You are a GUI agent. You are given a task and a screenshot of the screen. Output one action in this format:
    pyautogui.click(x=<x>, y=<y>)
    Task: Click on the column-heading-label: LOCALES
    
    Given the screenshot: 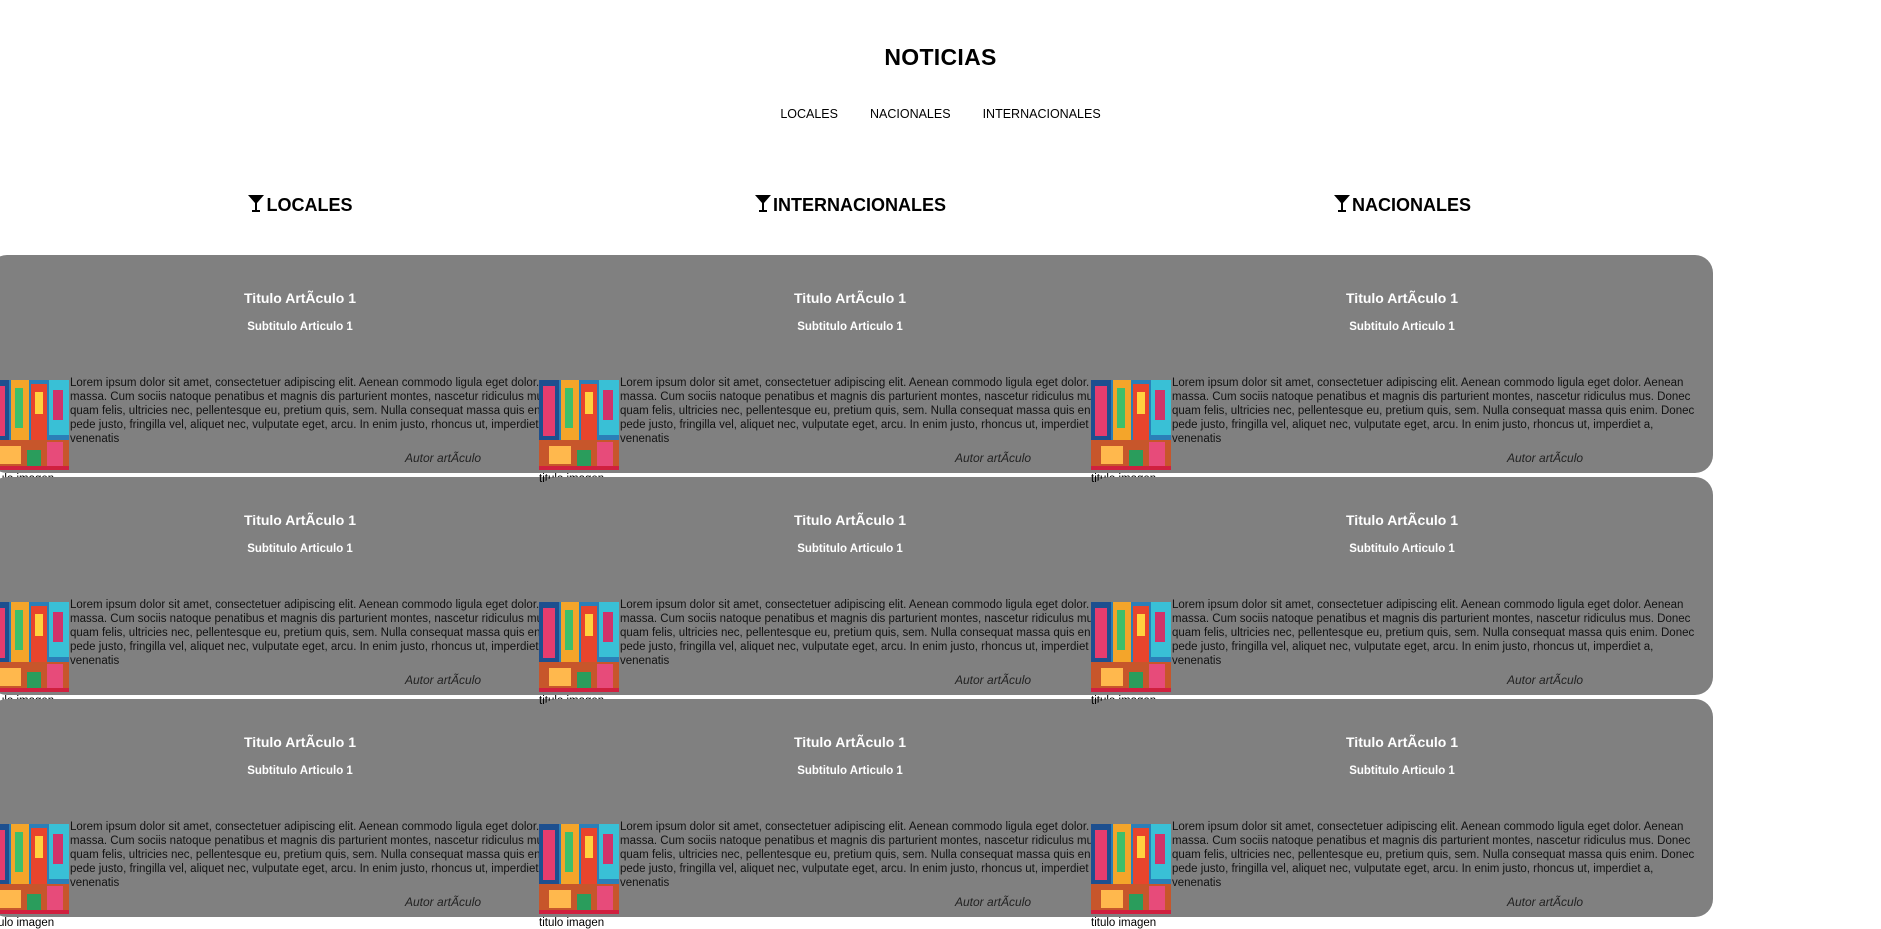 What is the action you would take?
    pyautogui.click(x=309, y=205)
    